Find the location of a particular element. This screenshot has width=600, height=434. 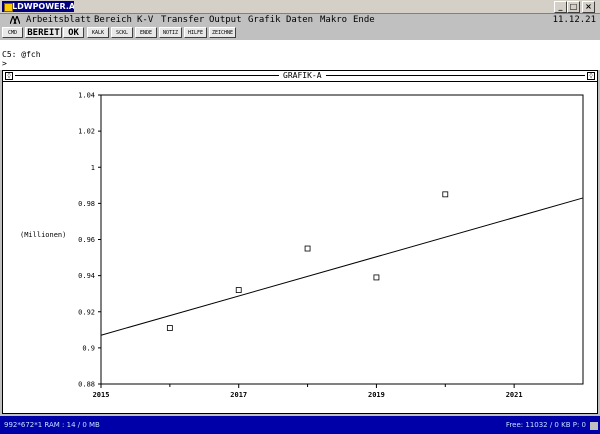

menu-transfer: Transfer is located at coordinates (182, 20).